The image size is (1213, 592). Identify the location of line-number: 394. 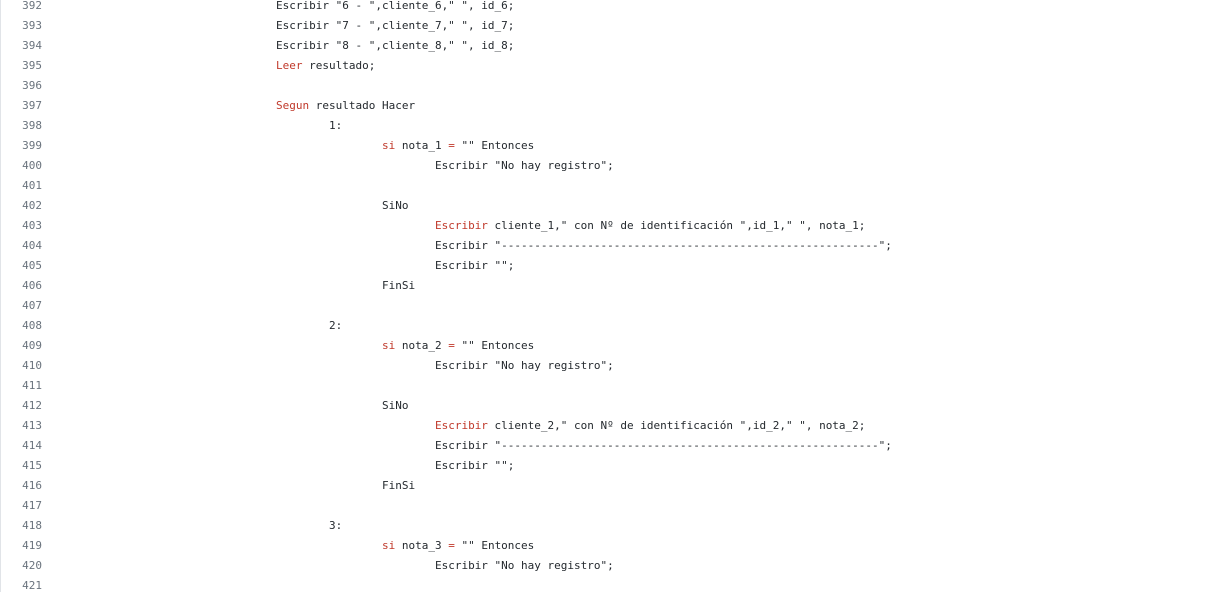
(23, 45).